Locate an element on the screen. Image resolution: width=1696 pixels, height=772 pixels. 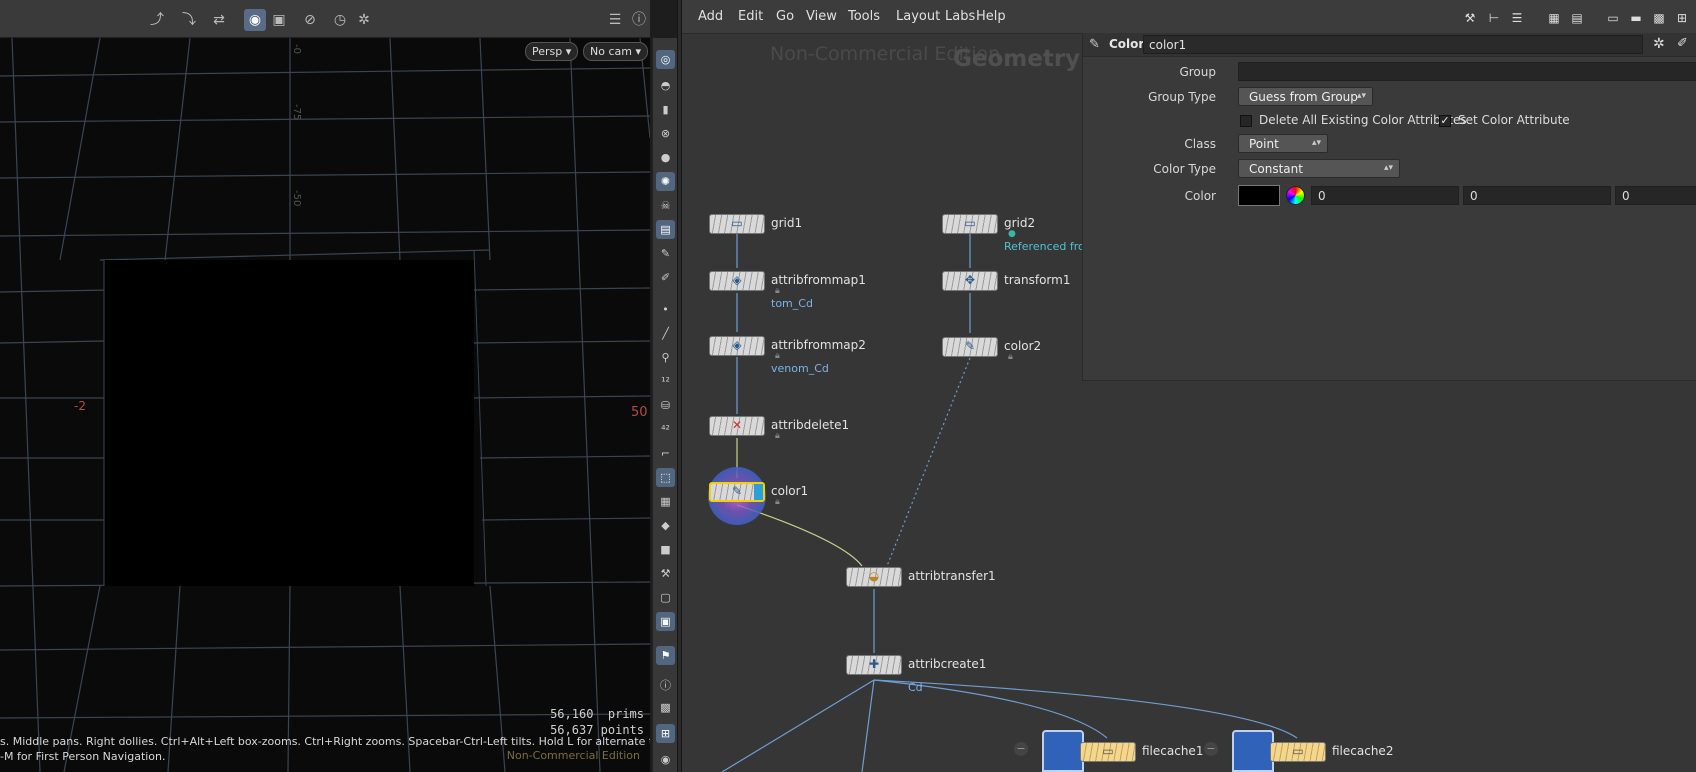
eye-icon: ◉ is located at coordinates (665, 759).